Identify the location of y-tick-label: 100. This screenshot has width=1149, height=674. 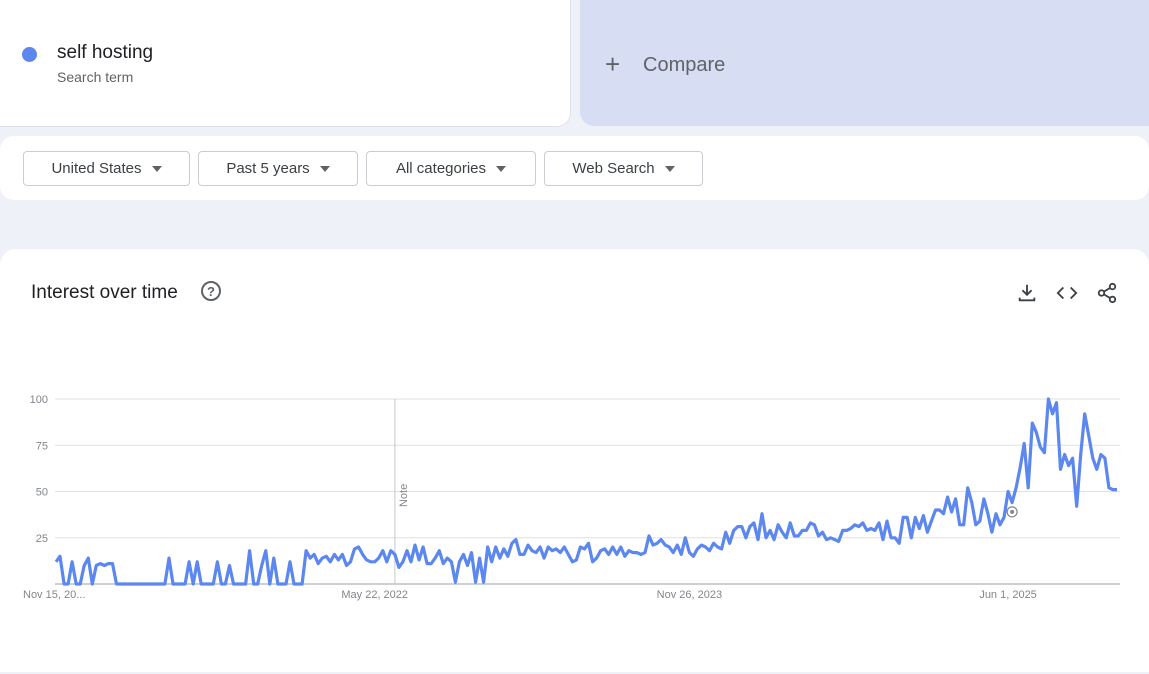
(39, 400).